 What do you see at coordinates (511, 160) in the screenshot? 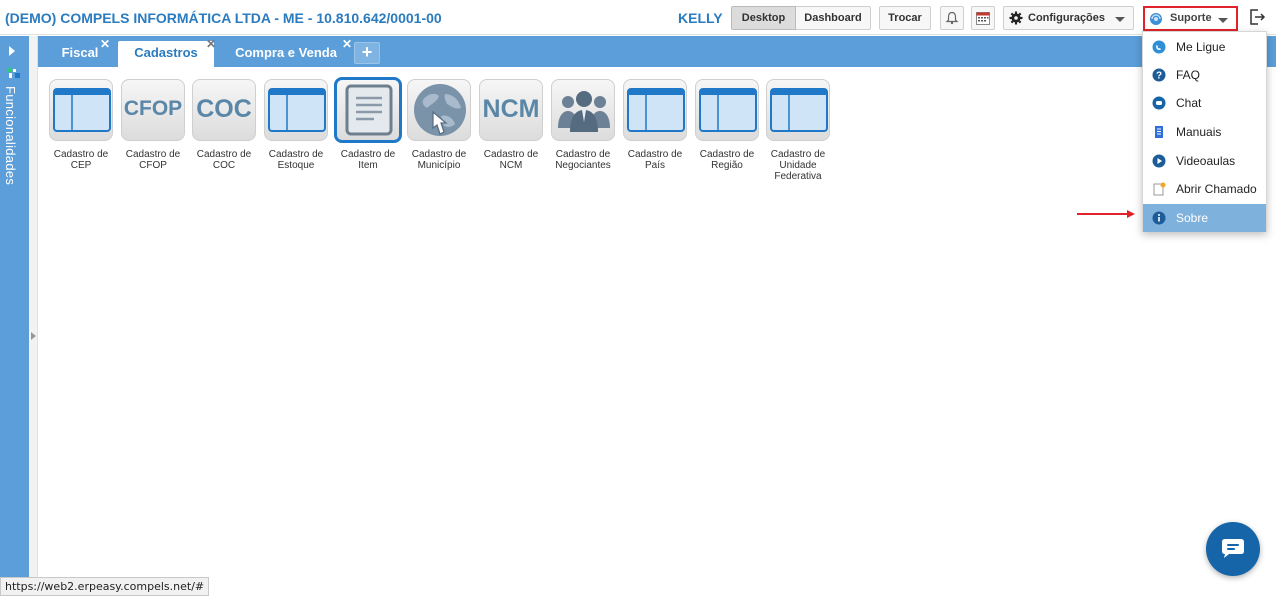
I see `tile-label: Cadastro de NCM` at bounding box center [511, 160].